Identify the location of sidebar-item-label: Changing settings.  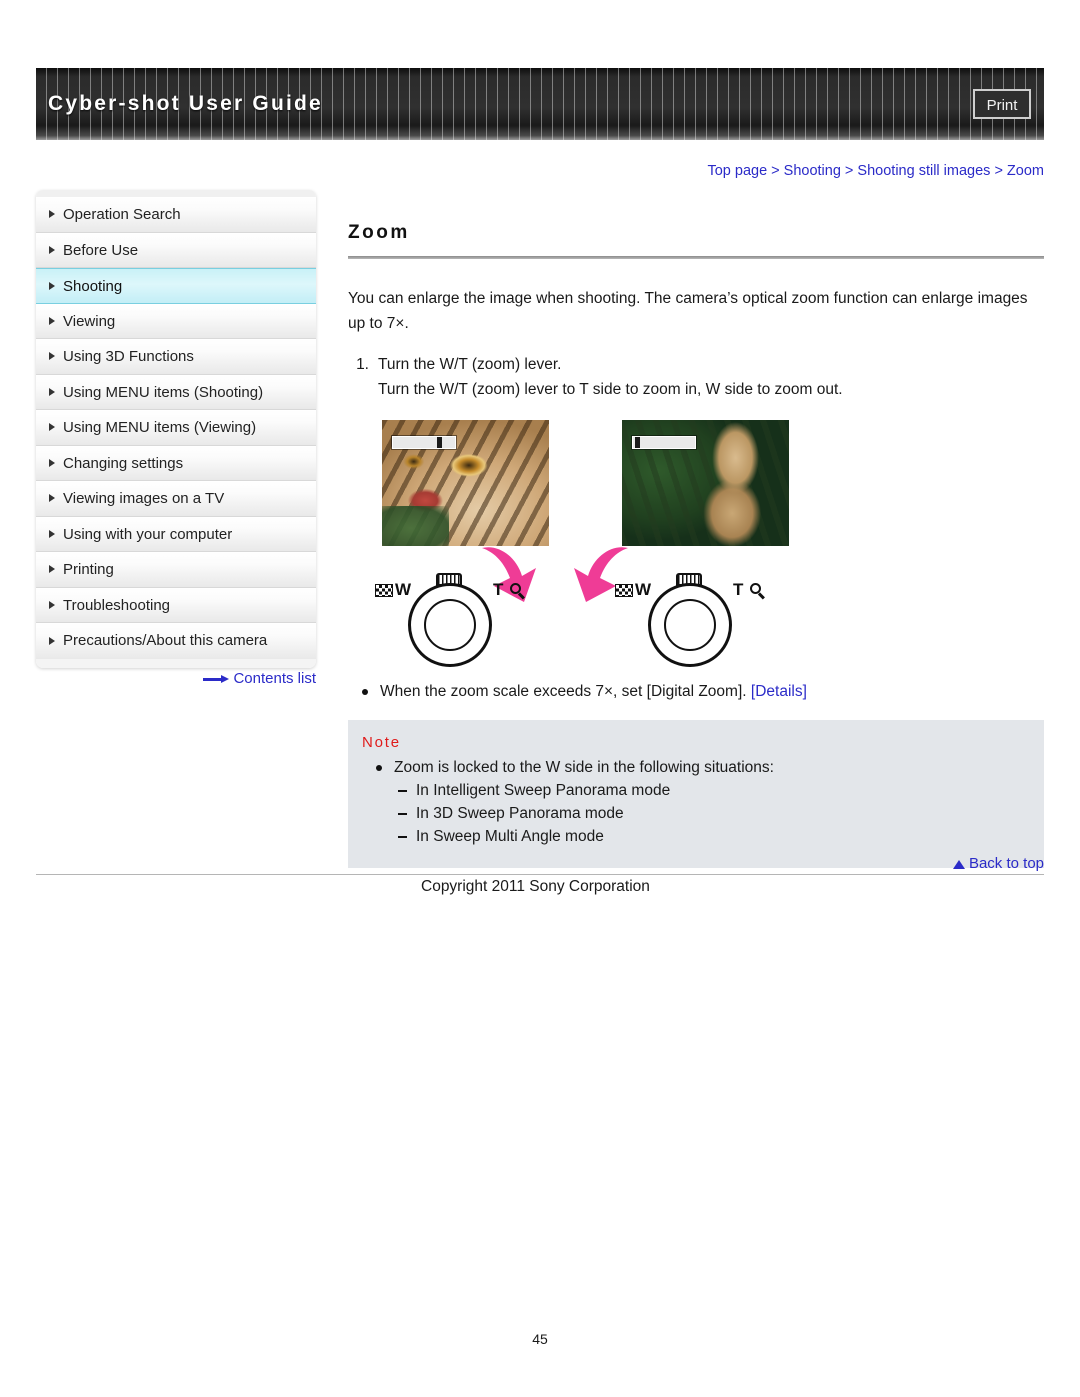
(123, 463).